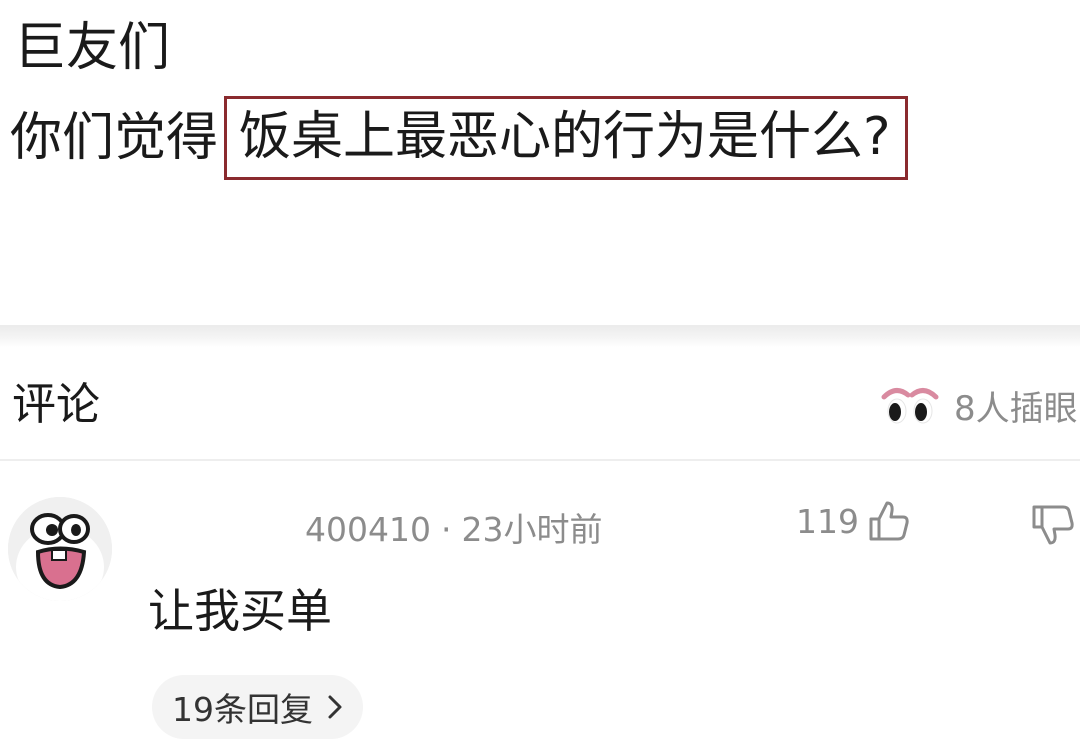 The height and width of the screenshot is (742, 1080). Describe the element at coordinates (368, 529) in the screenshot. I see `comment-username: 400410` at that location.